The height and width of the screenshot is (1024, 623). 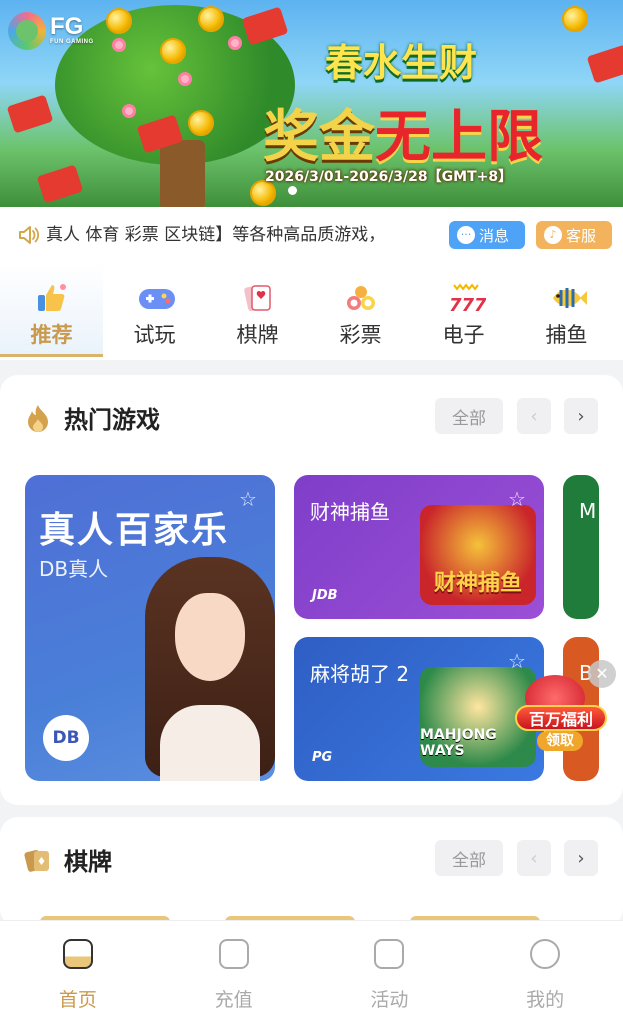 I want to click on banner-title-bonus: 奖金, so click(x=319, y=137).